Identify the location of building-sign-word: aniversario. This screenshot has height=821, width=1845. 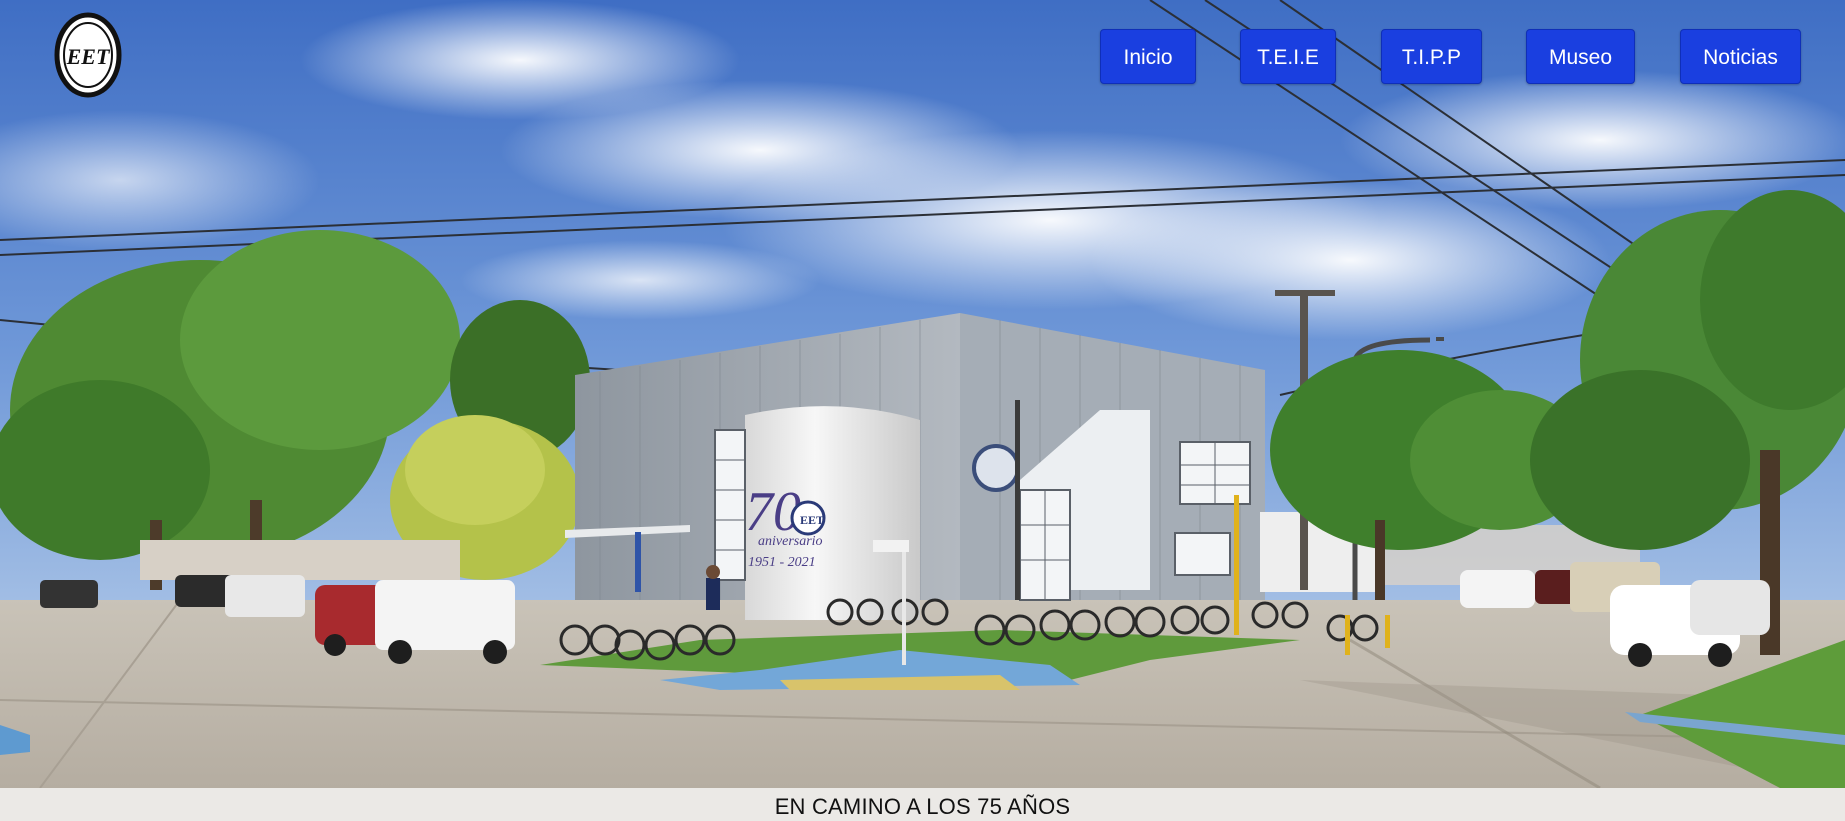
(790, 541).